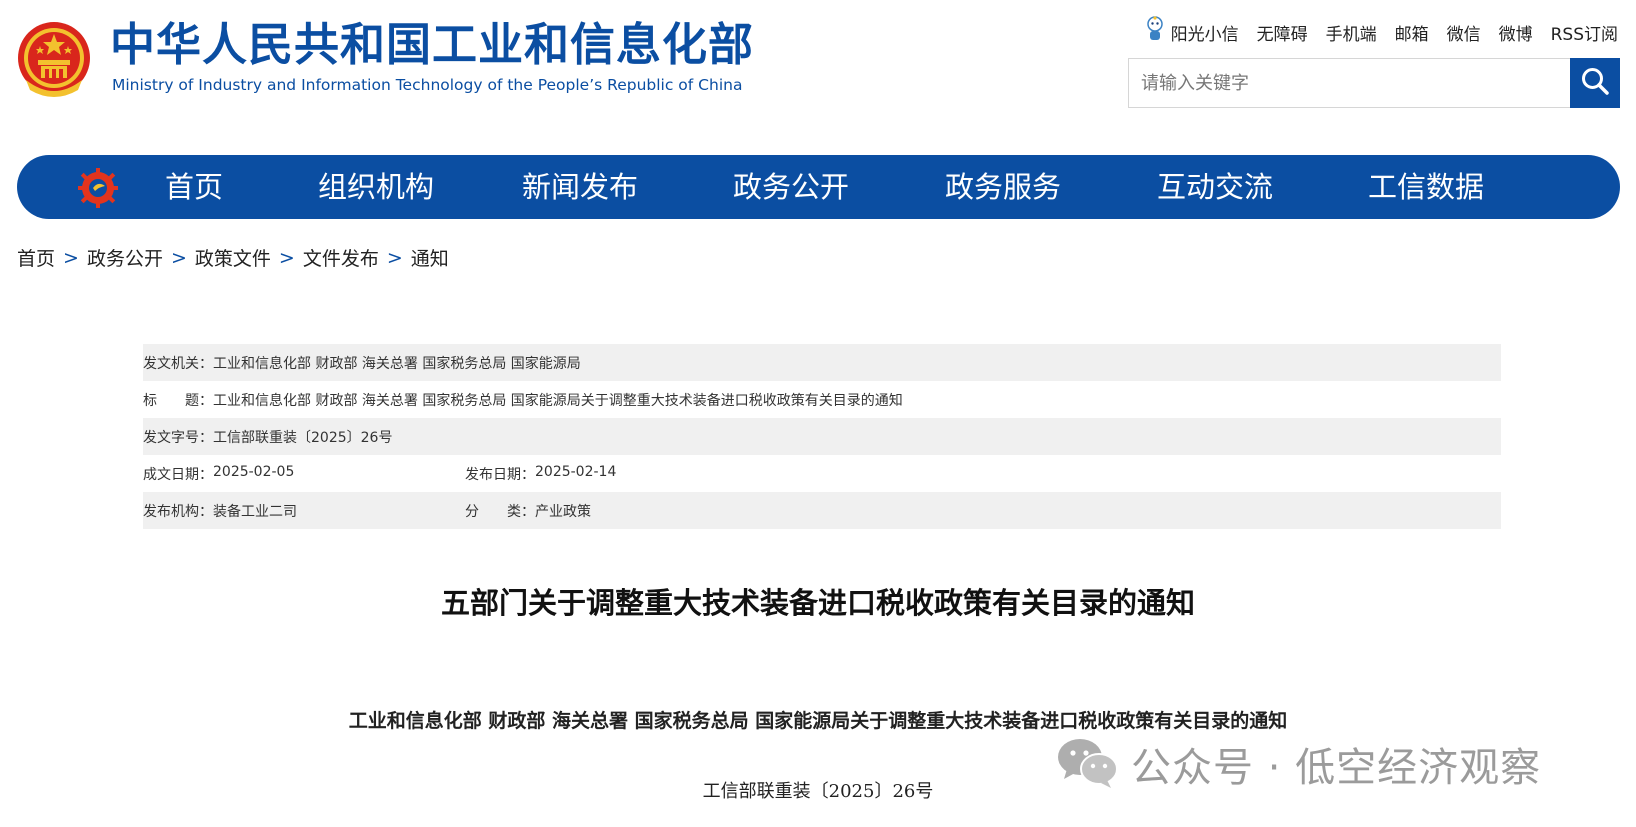 Image resolution: width=1636 pixels, height=827 pixels. I want to click on search-input, so click(1349, 83).